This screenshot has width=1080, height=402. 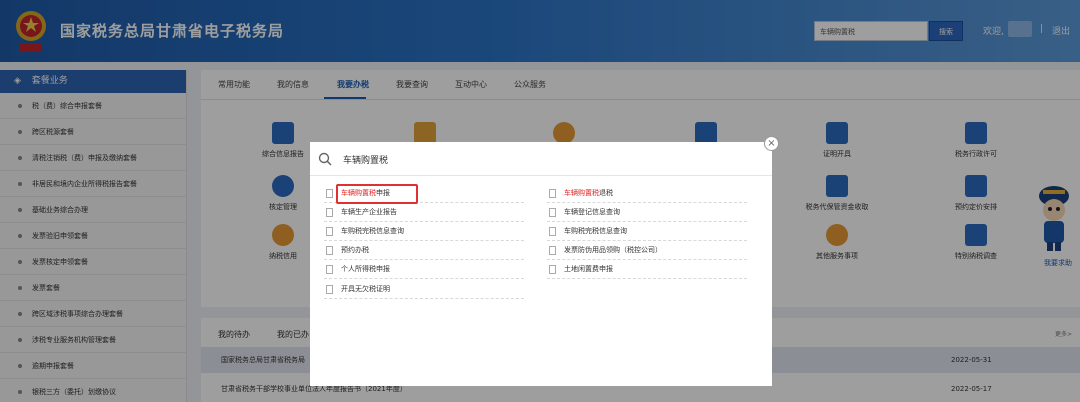 I want to click on result-text: 个人所得税申报, so click(x=365, y=269).